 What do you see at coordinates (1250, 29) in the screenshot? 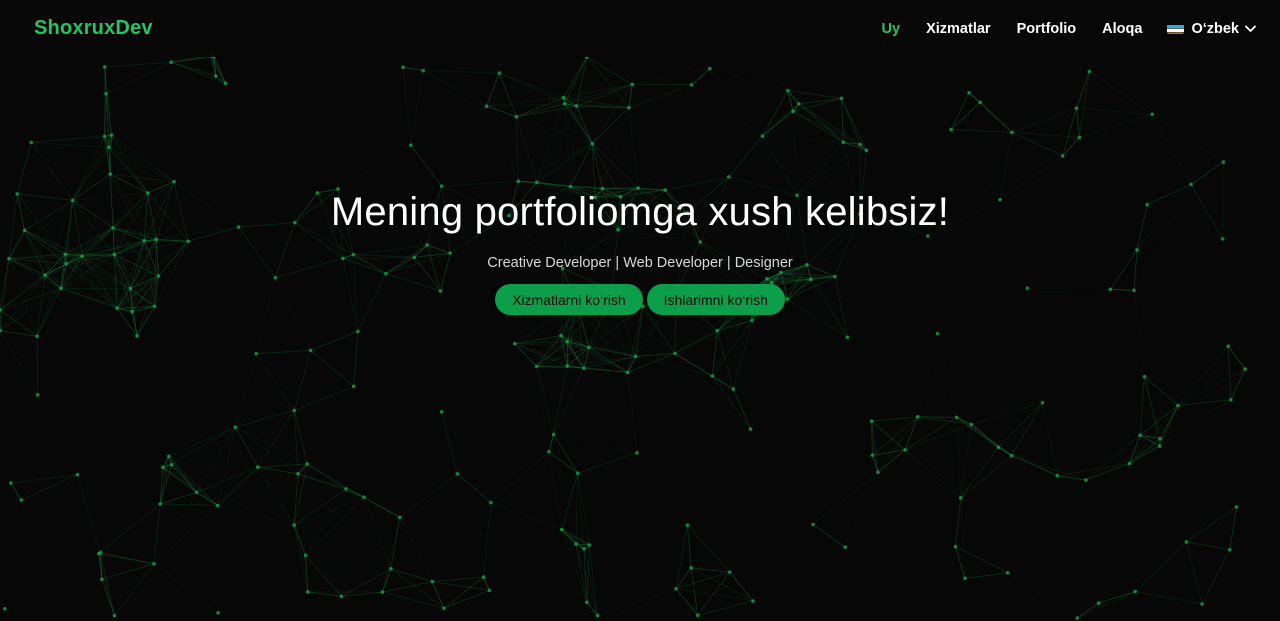
I see `chevron-down-icon` at bounding box center [1250, 29].